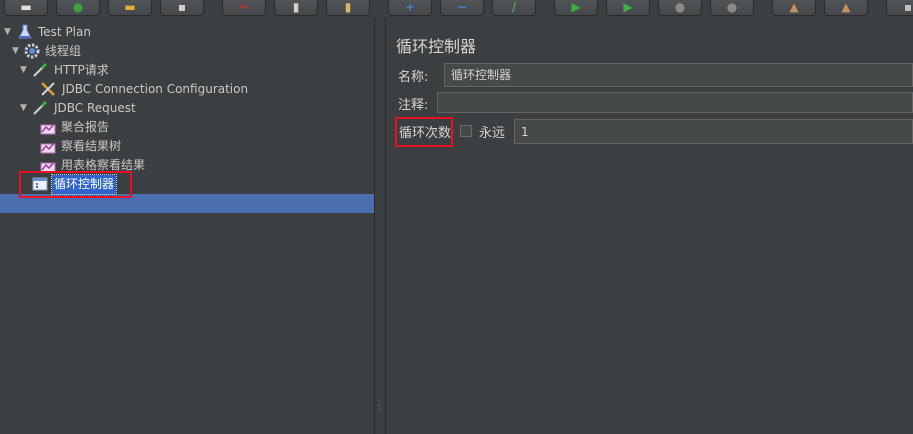  I want to click on tree-node-label: 察看结果树, so click(91, 146).